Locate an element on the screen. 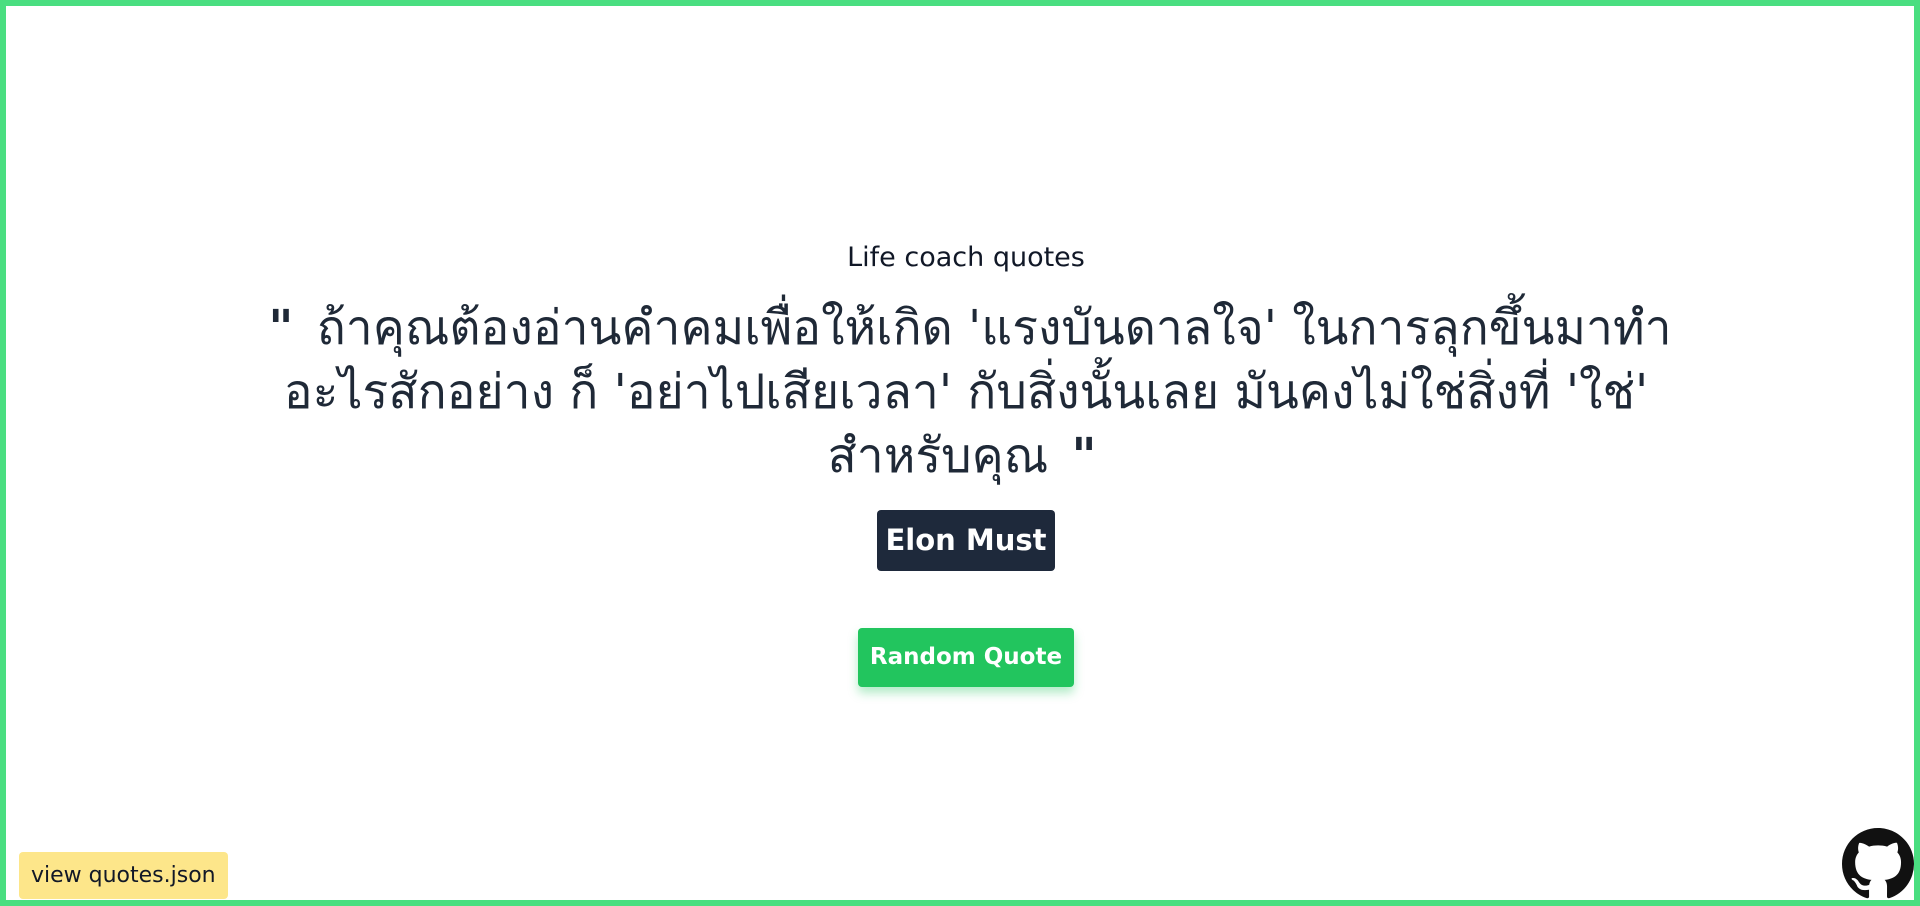 The height and width of the screenshot is (906, 1920). open-quote-mark: " is located at coordinates (281, 328).